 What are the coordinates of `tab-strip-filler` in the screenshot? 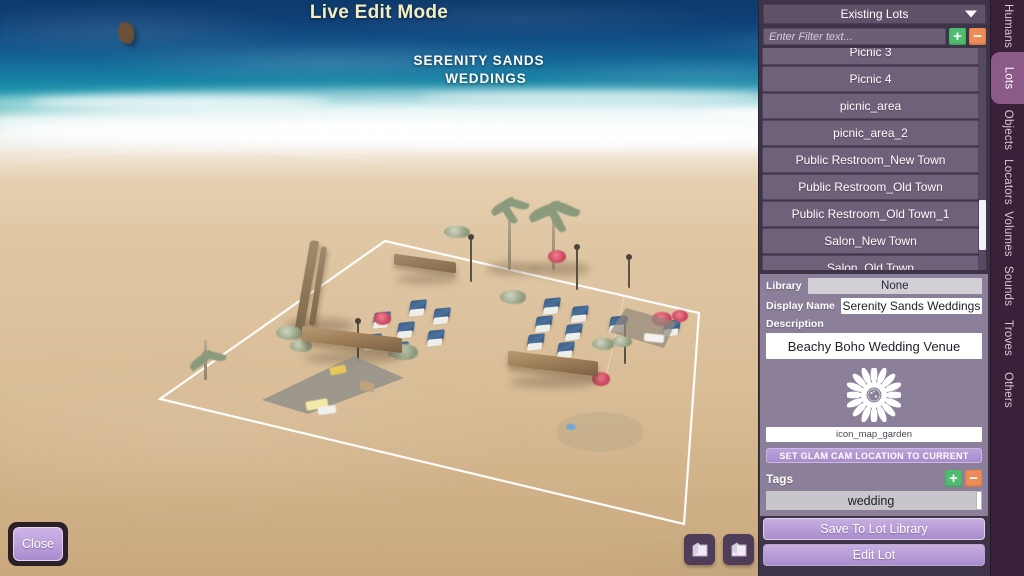 It's located at (1007, 496).